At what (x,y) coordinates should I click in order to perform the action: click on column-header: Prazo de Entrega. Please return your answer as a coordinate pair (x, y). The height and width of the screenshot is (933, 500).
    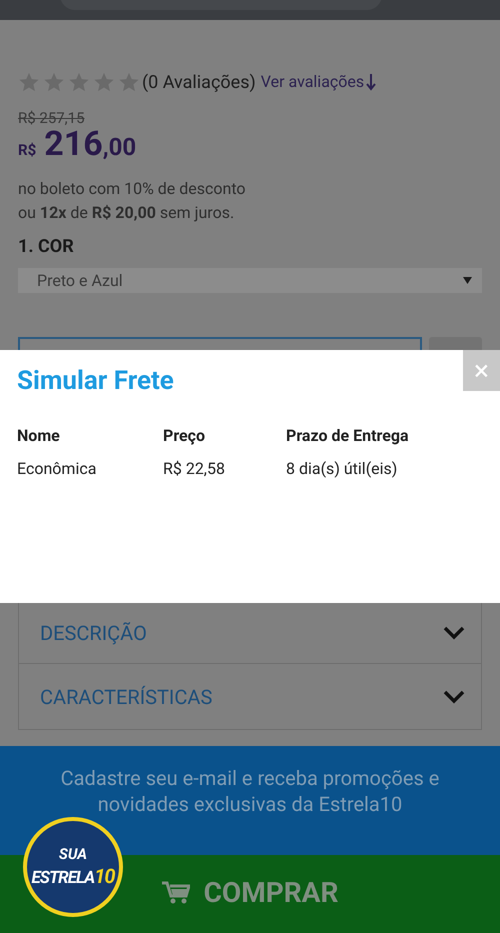
    Looking at the image, I should click on (347, 436).